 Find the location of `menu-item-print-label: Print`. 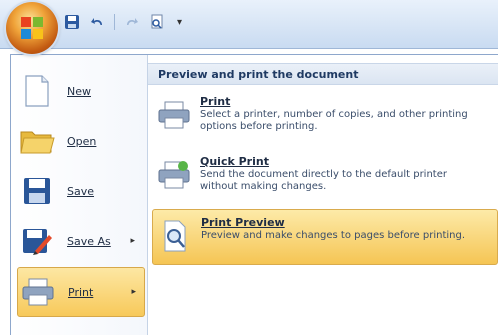

menu-item-print-label: Print is located at coordinates (81, 292).